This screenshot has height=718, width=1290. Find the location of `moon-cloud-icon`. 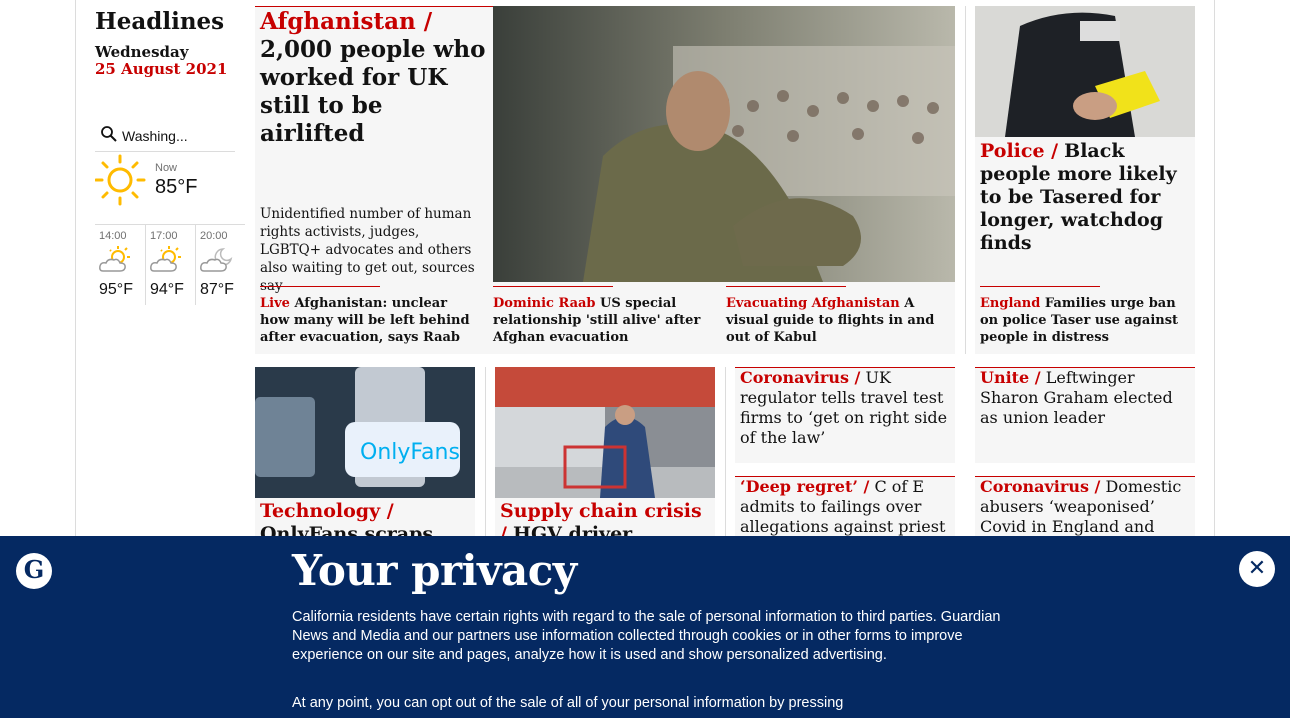

moon-cloud-icon is located at coordinates (217, 262).